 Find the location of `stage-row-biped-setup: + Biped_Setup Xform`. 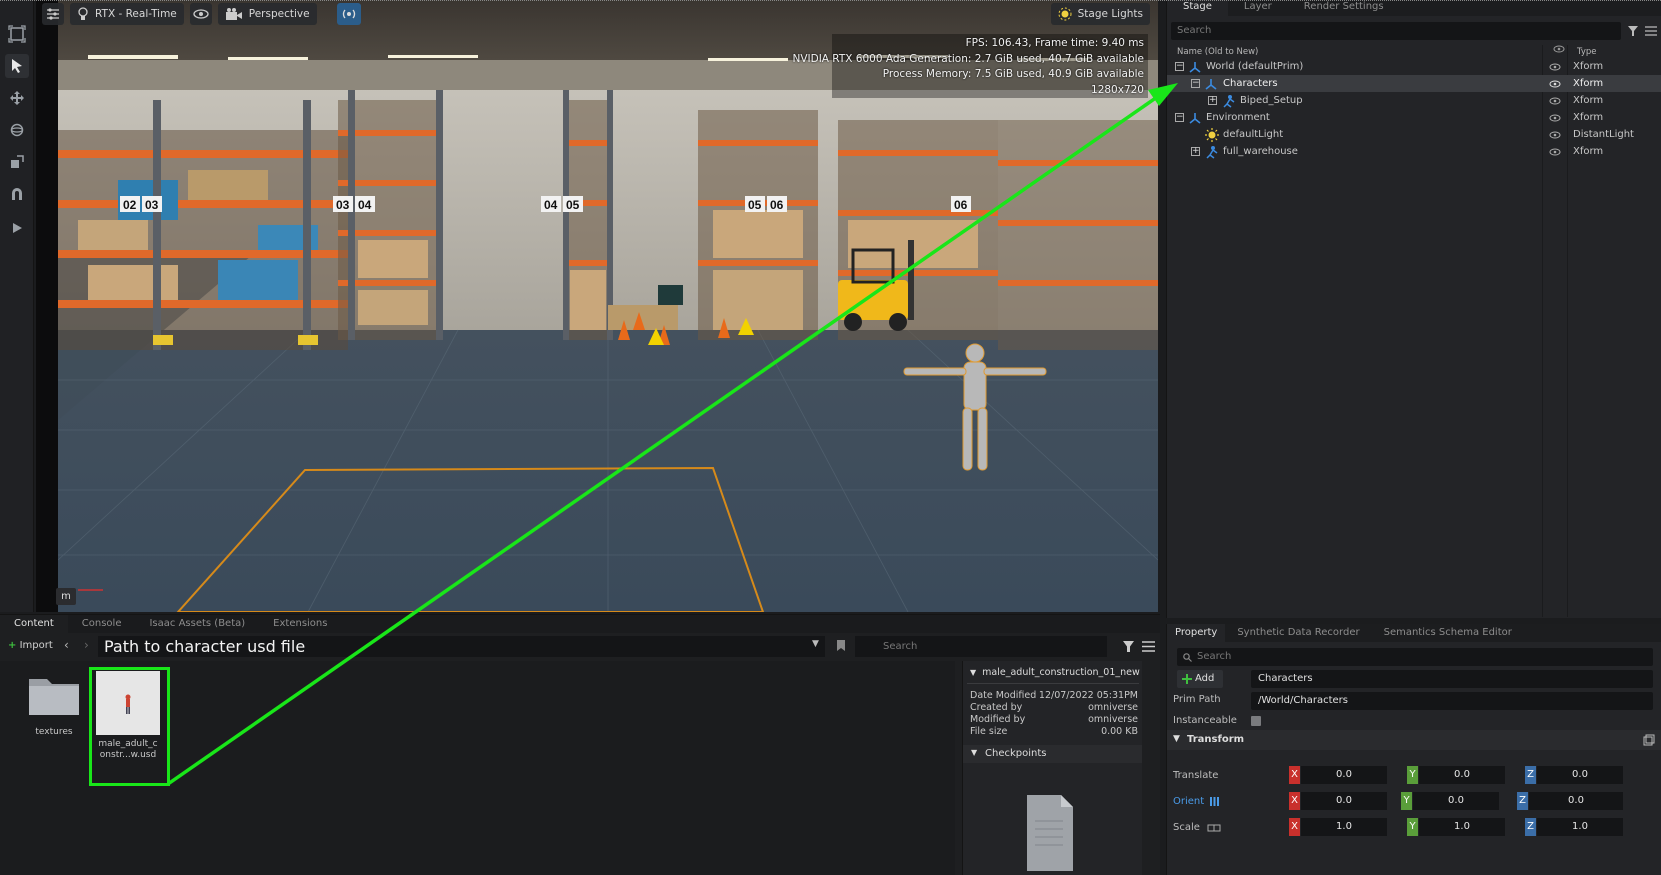

stage-row-biped-setup: + Biped_Setup Xform is located at coordinates (1414, 100).